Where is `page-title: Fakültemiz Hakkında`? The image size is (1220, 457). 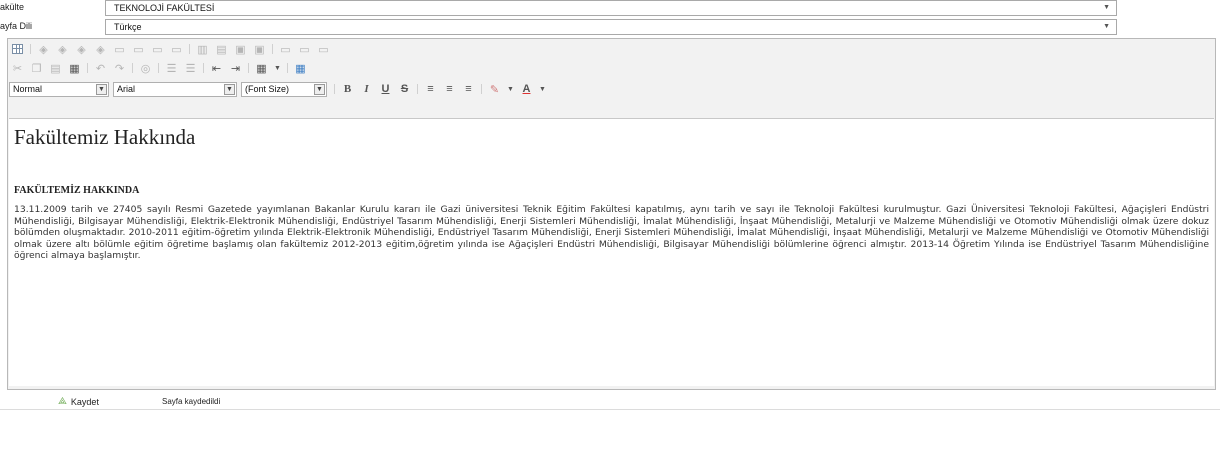
page-title: Fakültemiz Hakkında is located at coordinates (105, 137).